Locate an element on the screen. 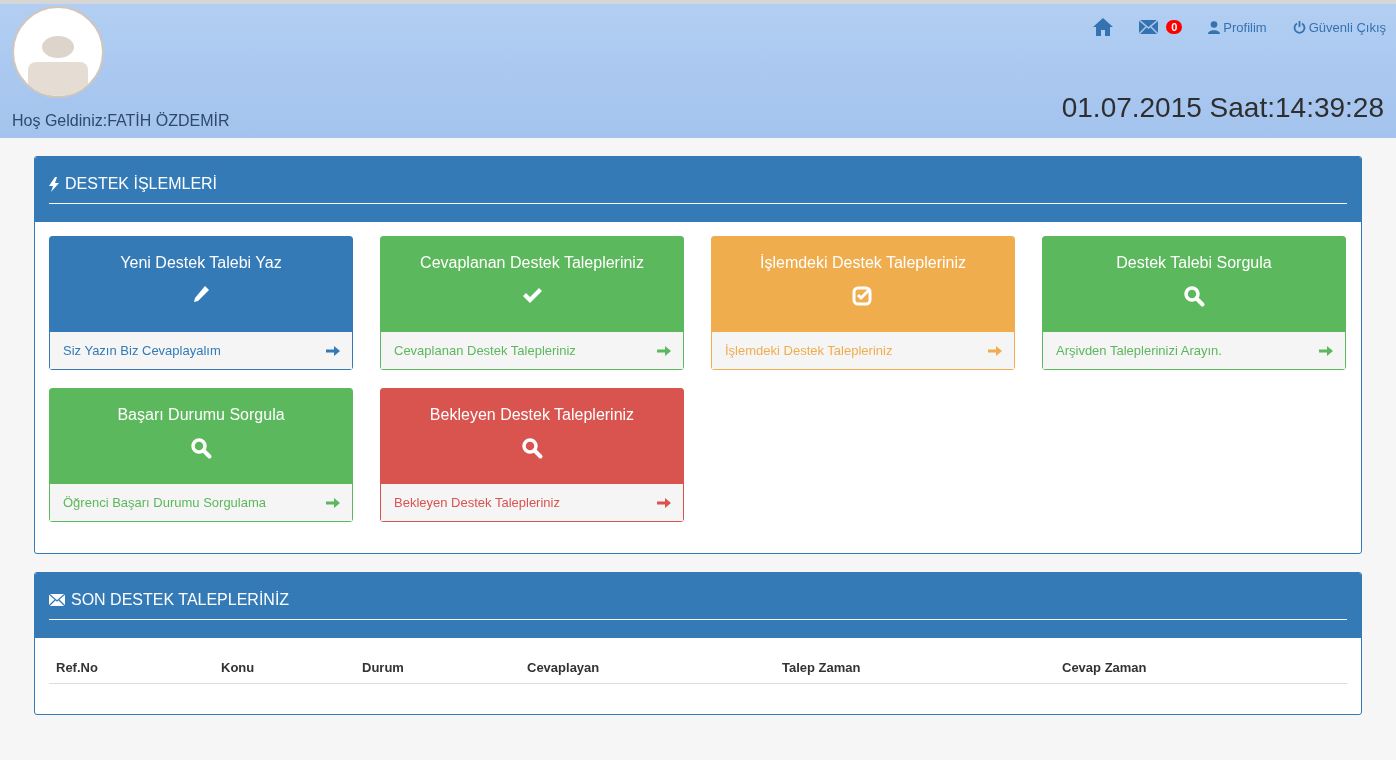 The width and height of the screenshot is (1396, 760). mail-count-badge: 0 is located at coordinates (1174, 27).